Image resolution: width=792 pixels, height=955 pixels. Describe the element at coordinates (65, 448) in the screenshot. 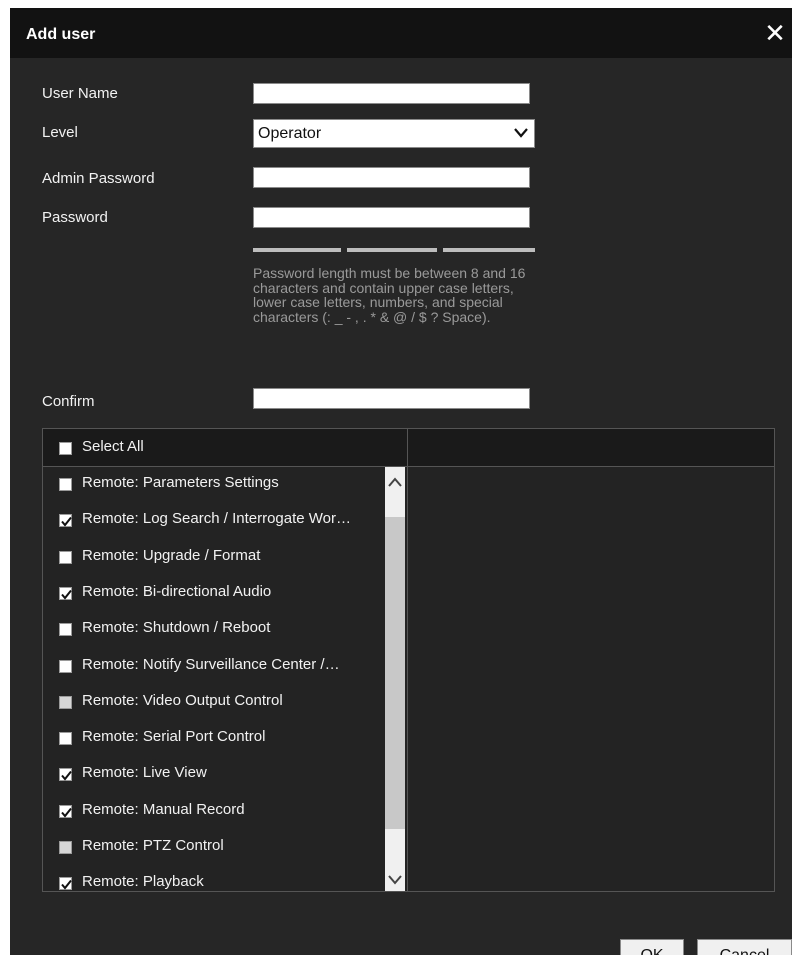

I see `select-all-checkbox` at that location.